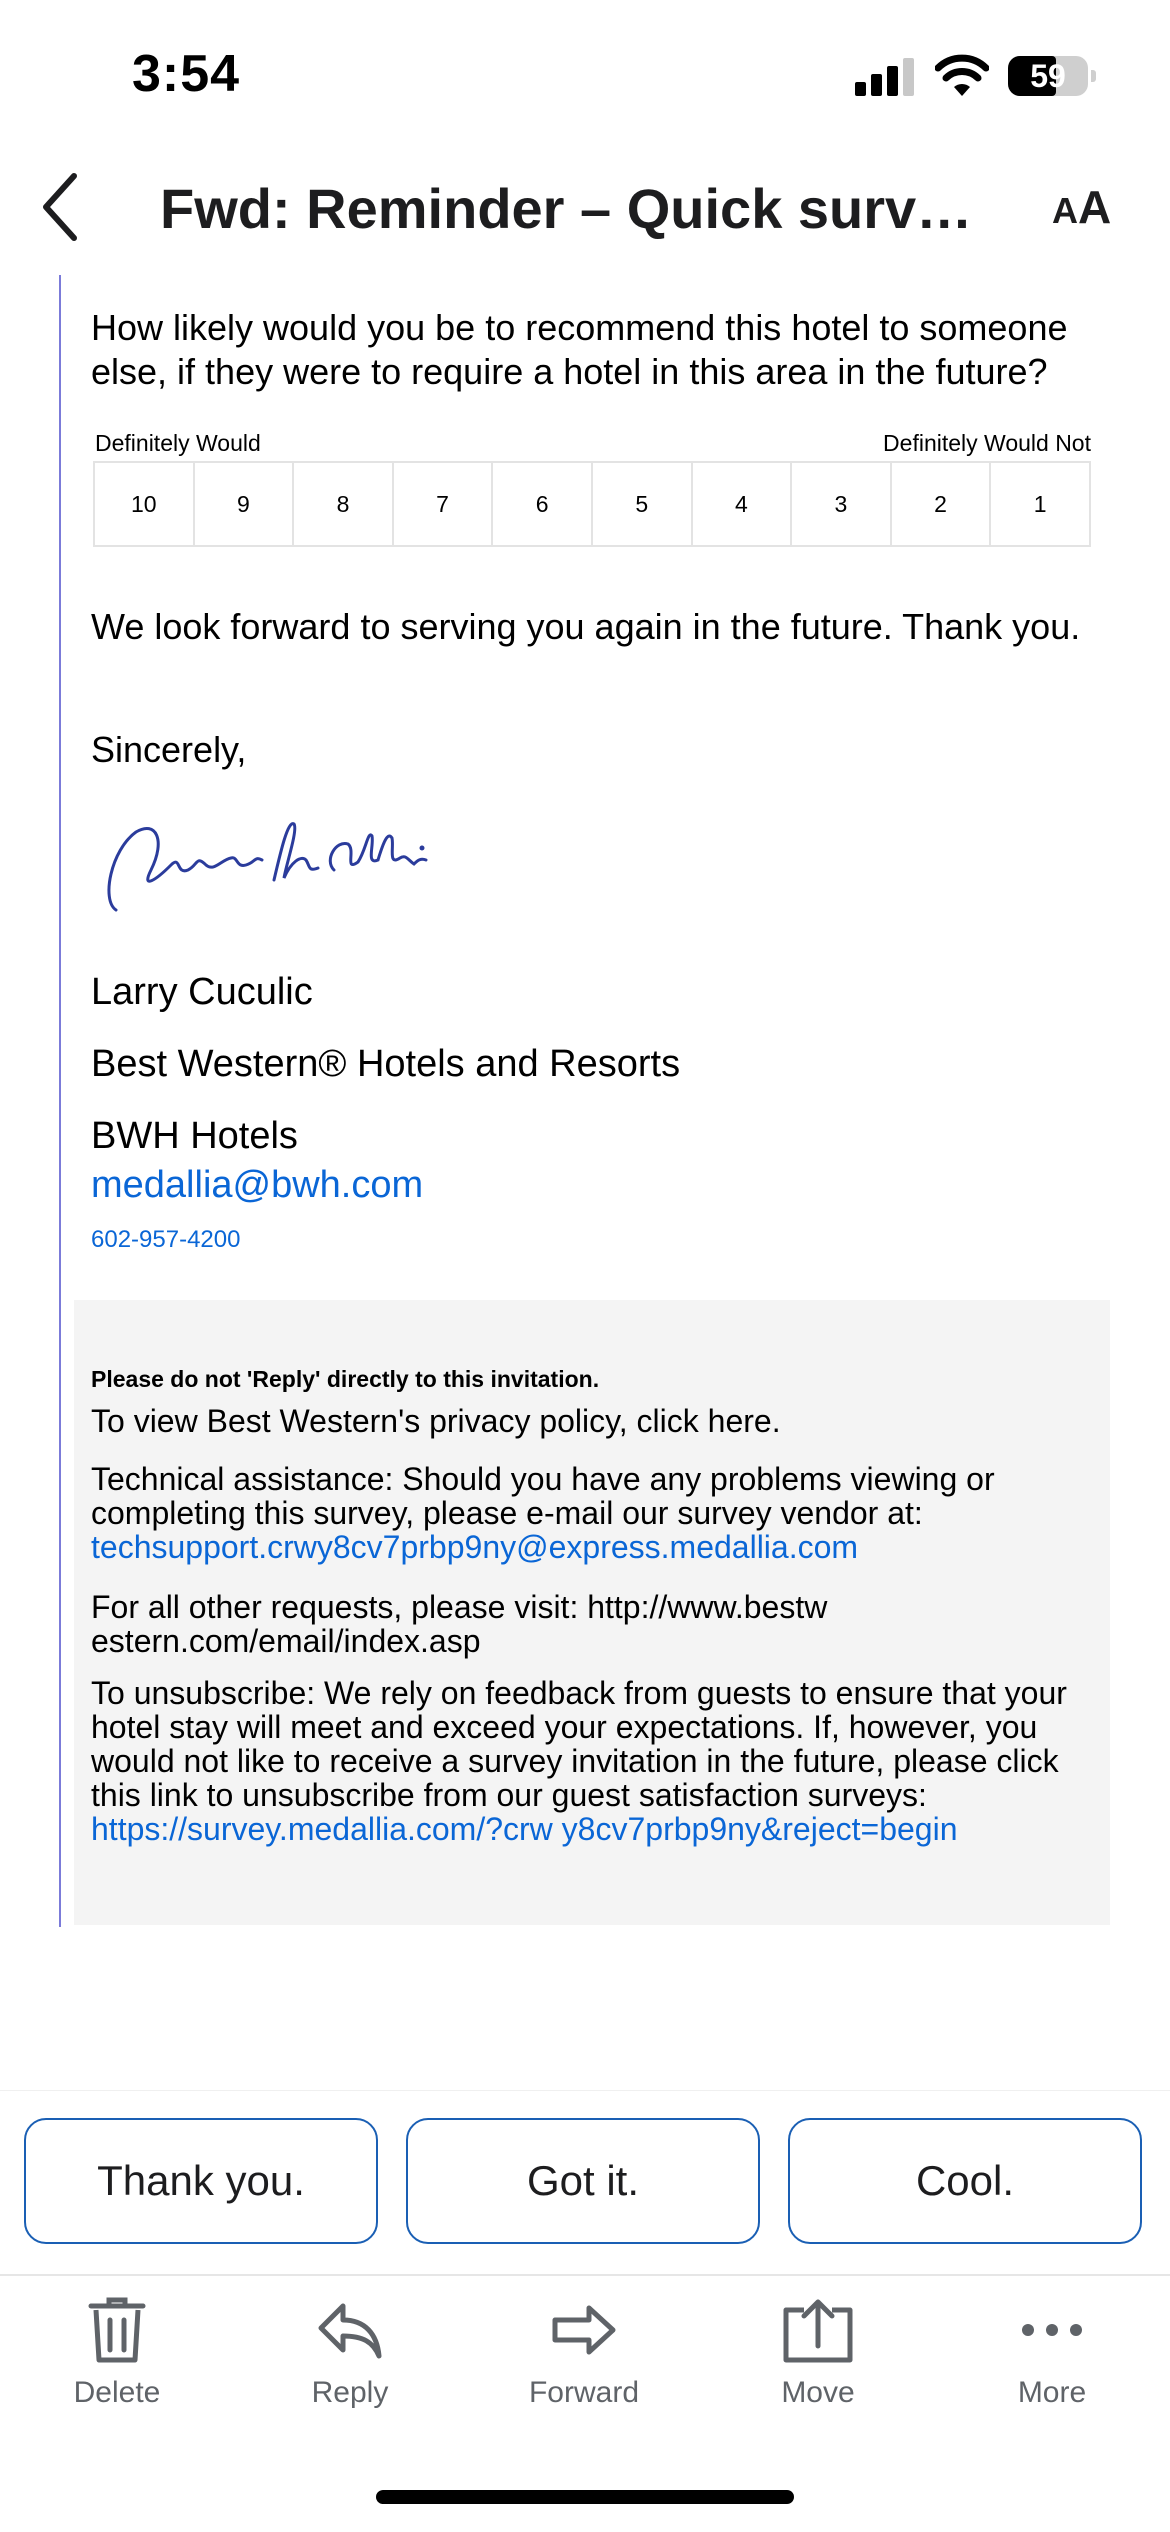 Image resolution: width=1170 pixels, height=2532 pixels. Describe the element at coordinates (1081, 207) in the screenshot. I see `text-size-icon: AA` at that location.